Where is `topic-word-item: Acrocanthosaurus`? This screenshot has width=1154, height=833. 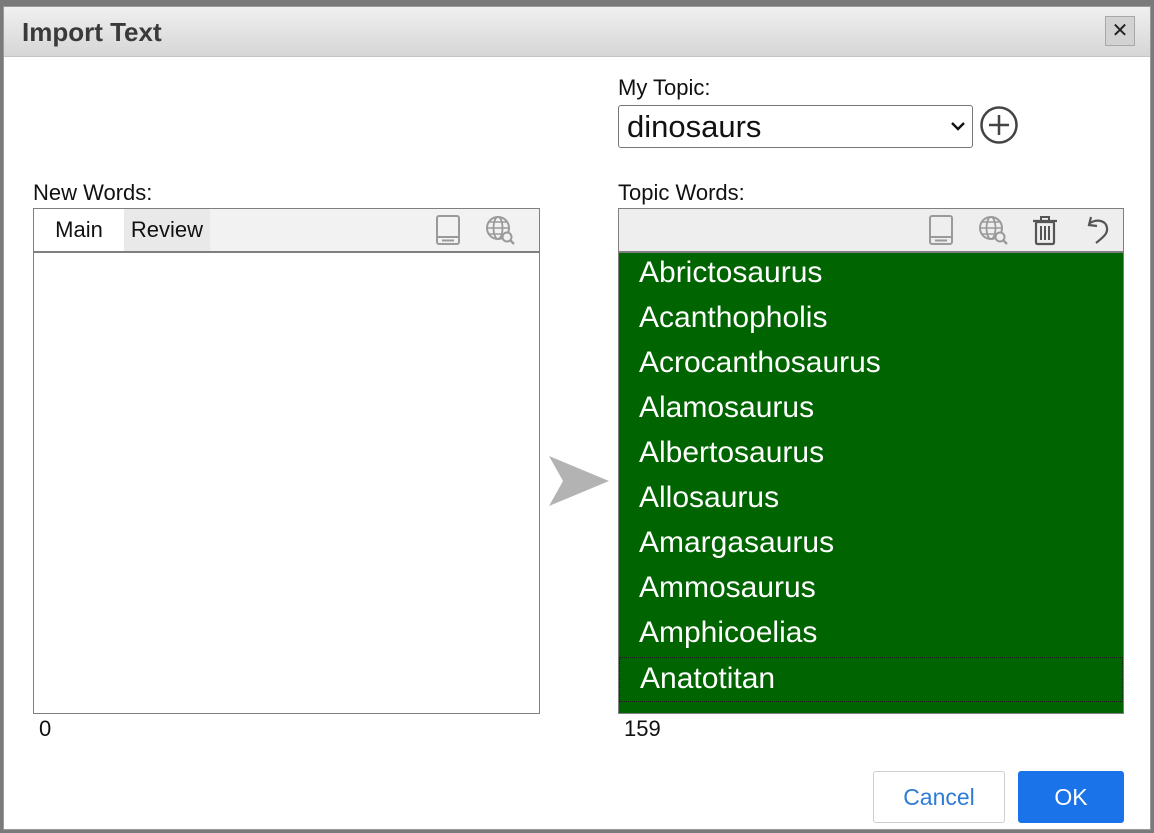 topic-word-item: Acrocanthosaurus is located at coordinates (871, 364).